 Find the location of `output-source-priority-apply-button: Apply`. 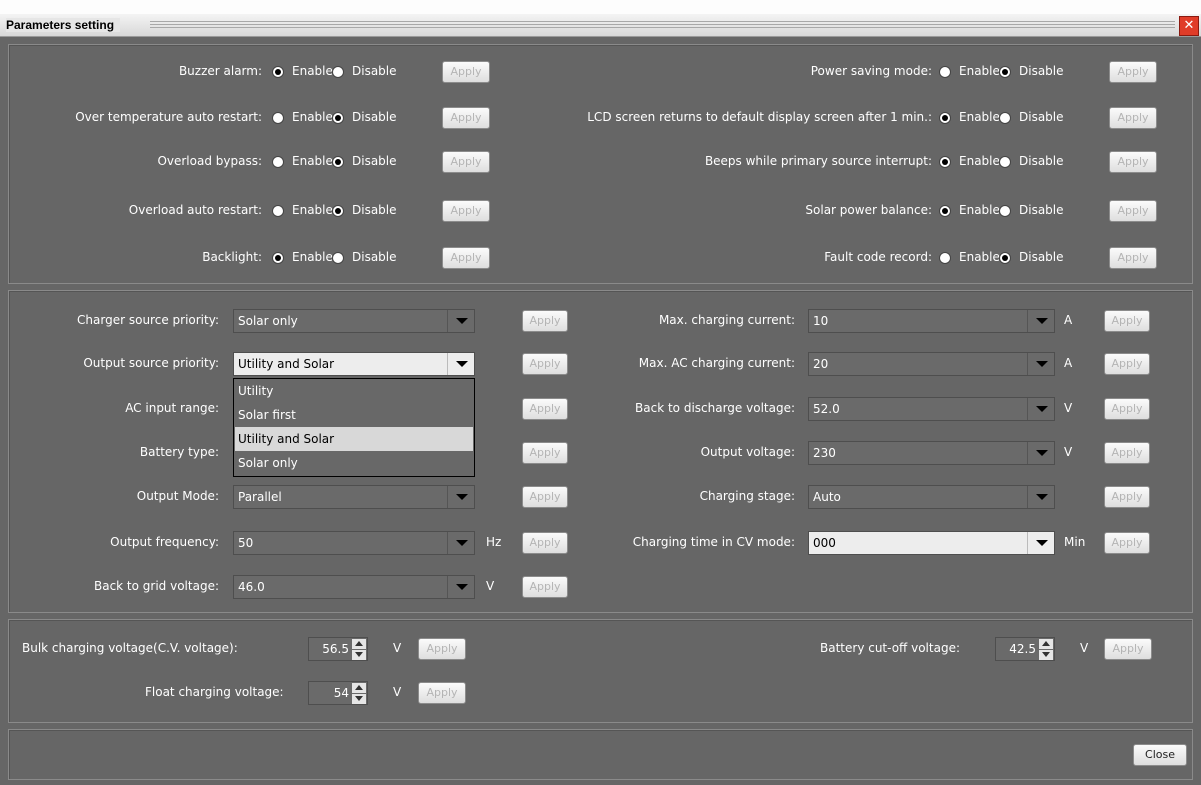

output-source-priority-apply-button: Apply is located at coordinates (545, 364).